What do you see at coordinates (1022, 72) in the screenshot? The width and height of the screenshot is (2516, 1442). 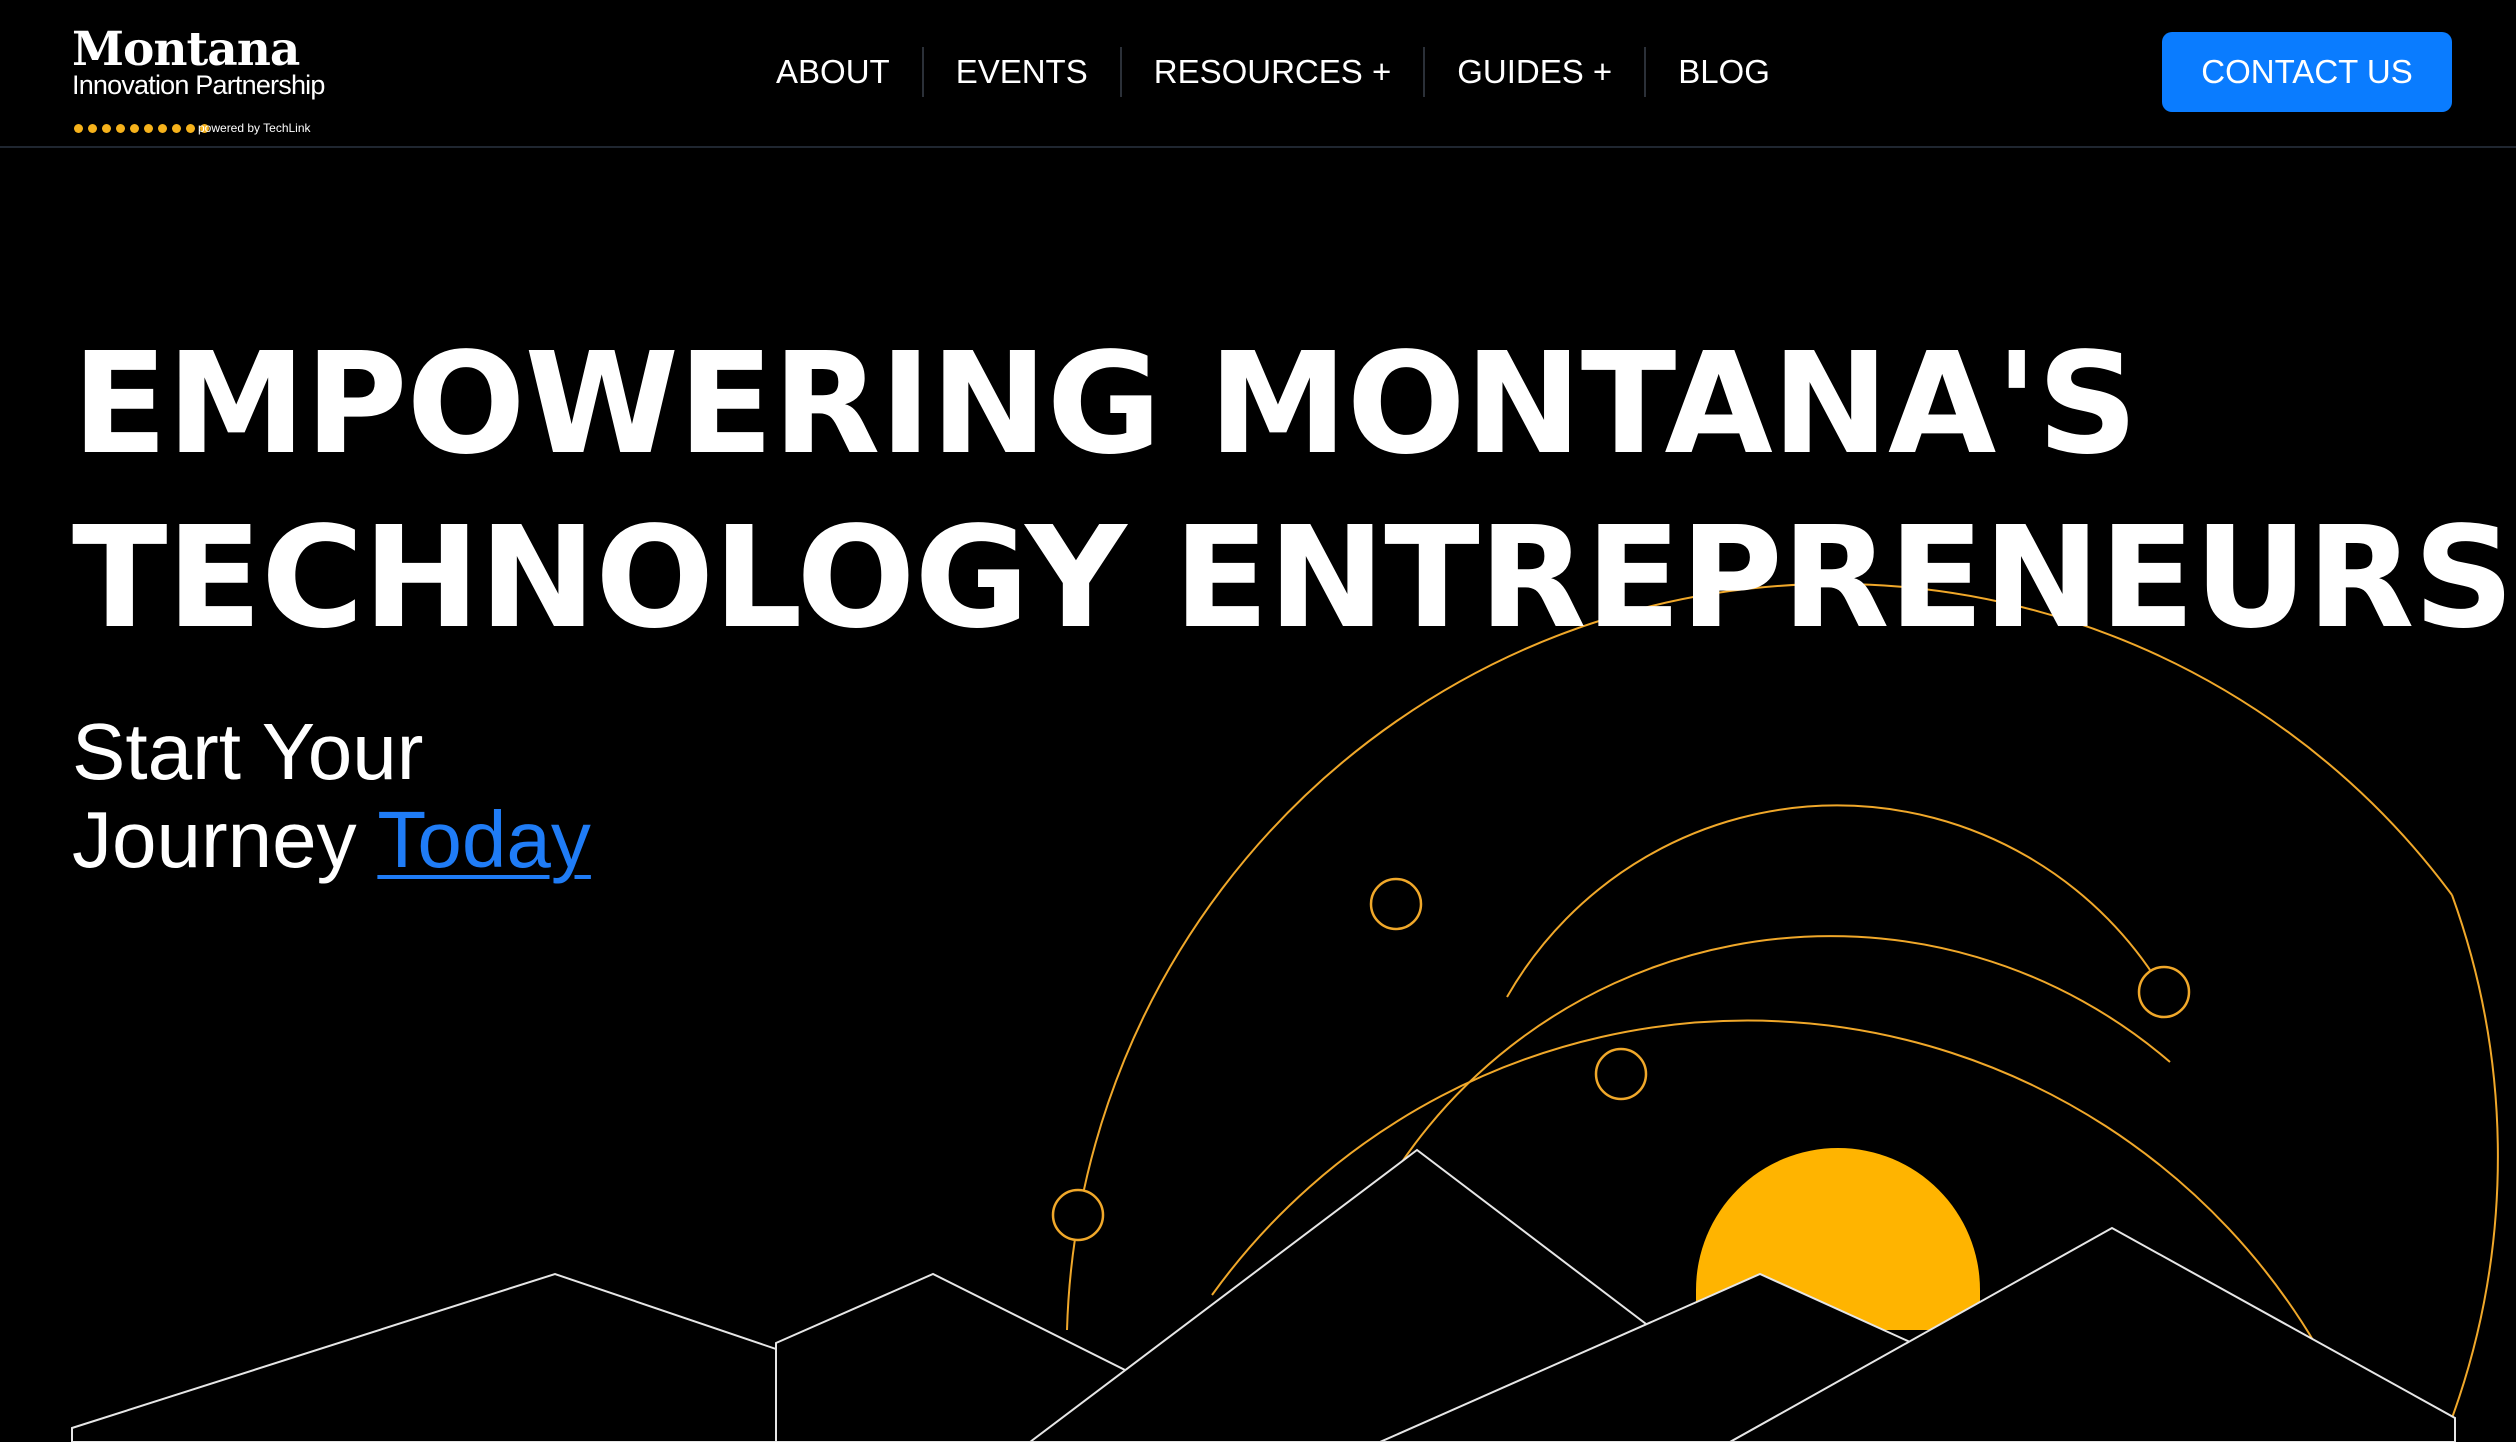 I see `nav-item-events: EVENTS` at bounding box center [1022, 72].